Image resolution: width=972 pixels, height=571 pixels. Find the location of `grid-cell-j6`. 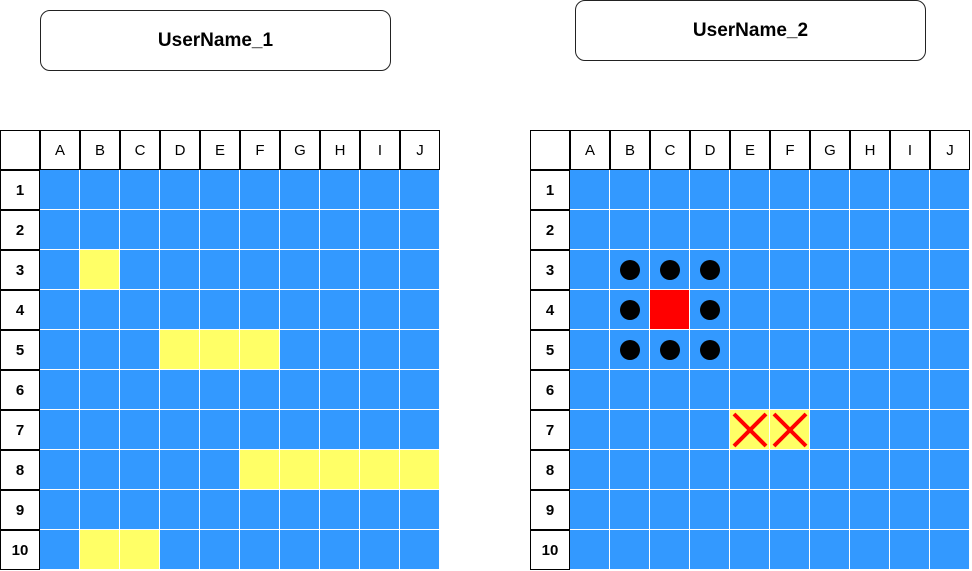

grid-cell-j6 is located at coordinates (420, 390).